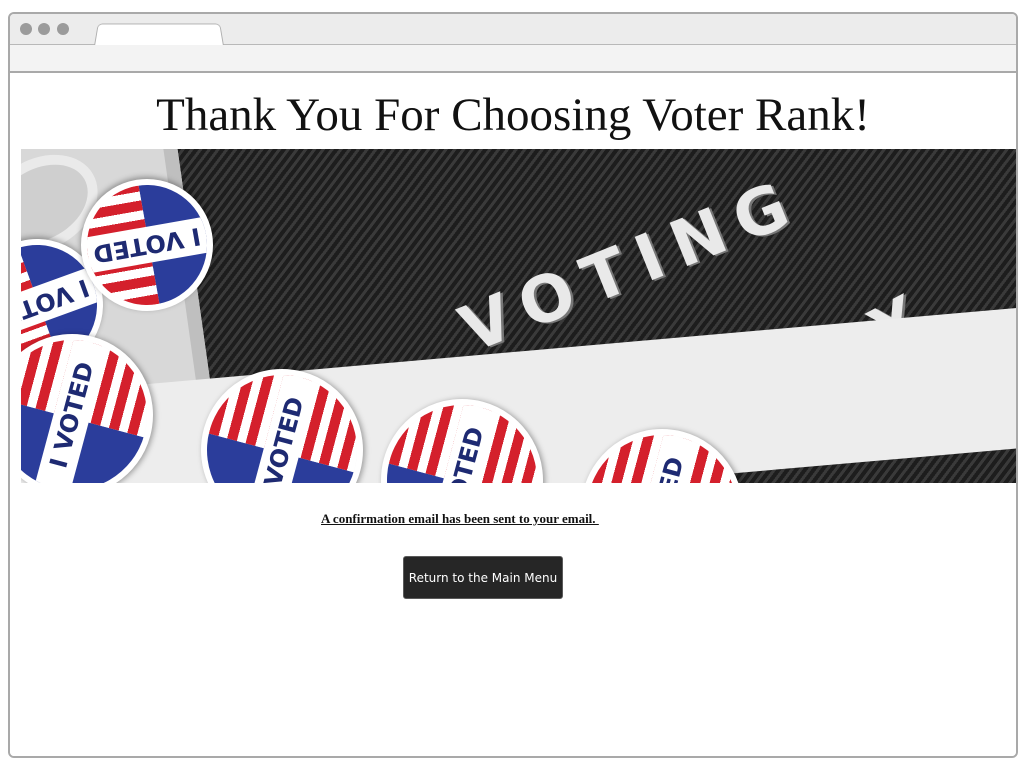  I want to click on browser-address-bar, so click(513, 59).